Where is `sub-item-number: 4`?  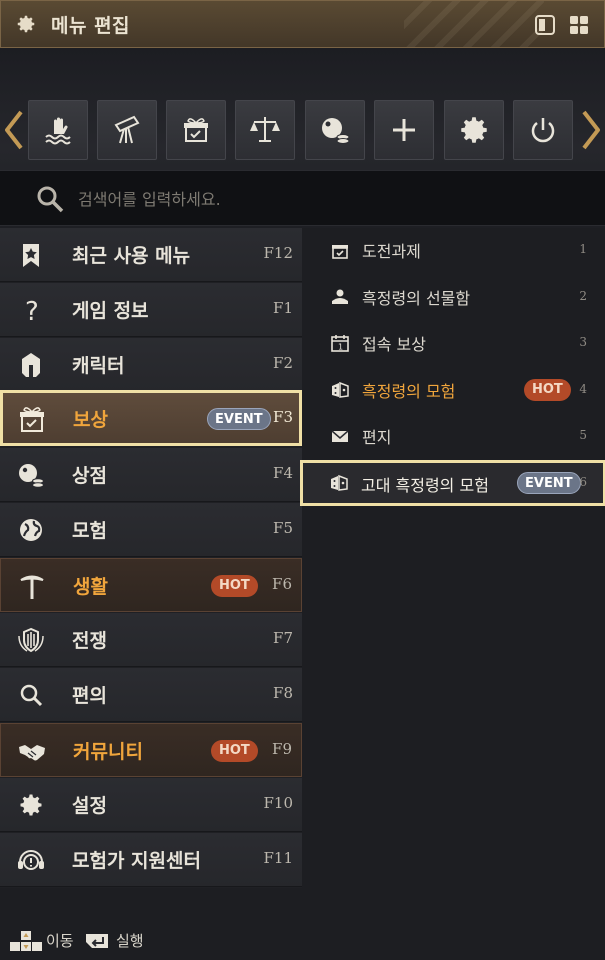
sub-item-number: 4 is located at coordinates (583, 389).